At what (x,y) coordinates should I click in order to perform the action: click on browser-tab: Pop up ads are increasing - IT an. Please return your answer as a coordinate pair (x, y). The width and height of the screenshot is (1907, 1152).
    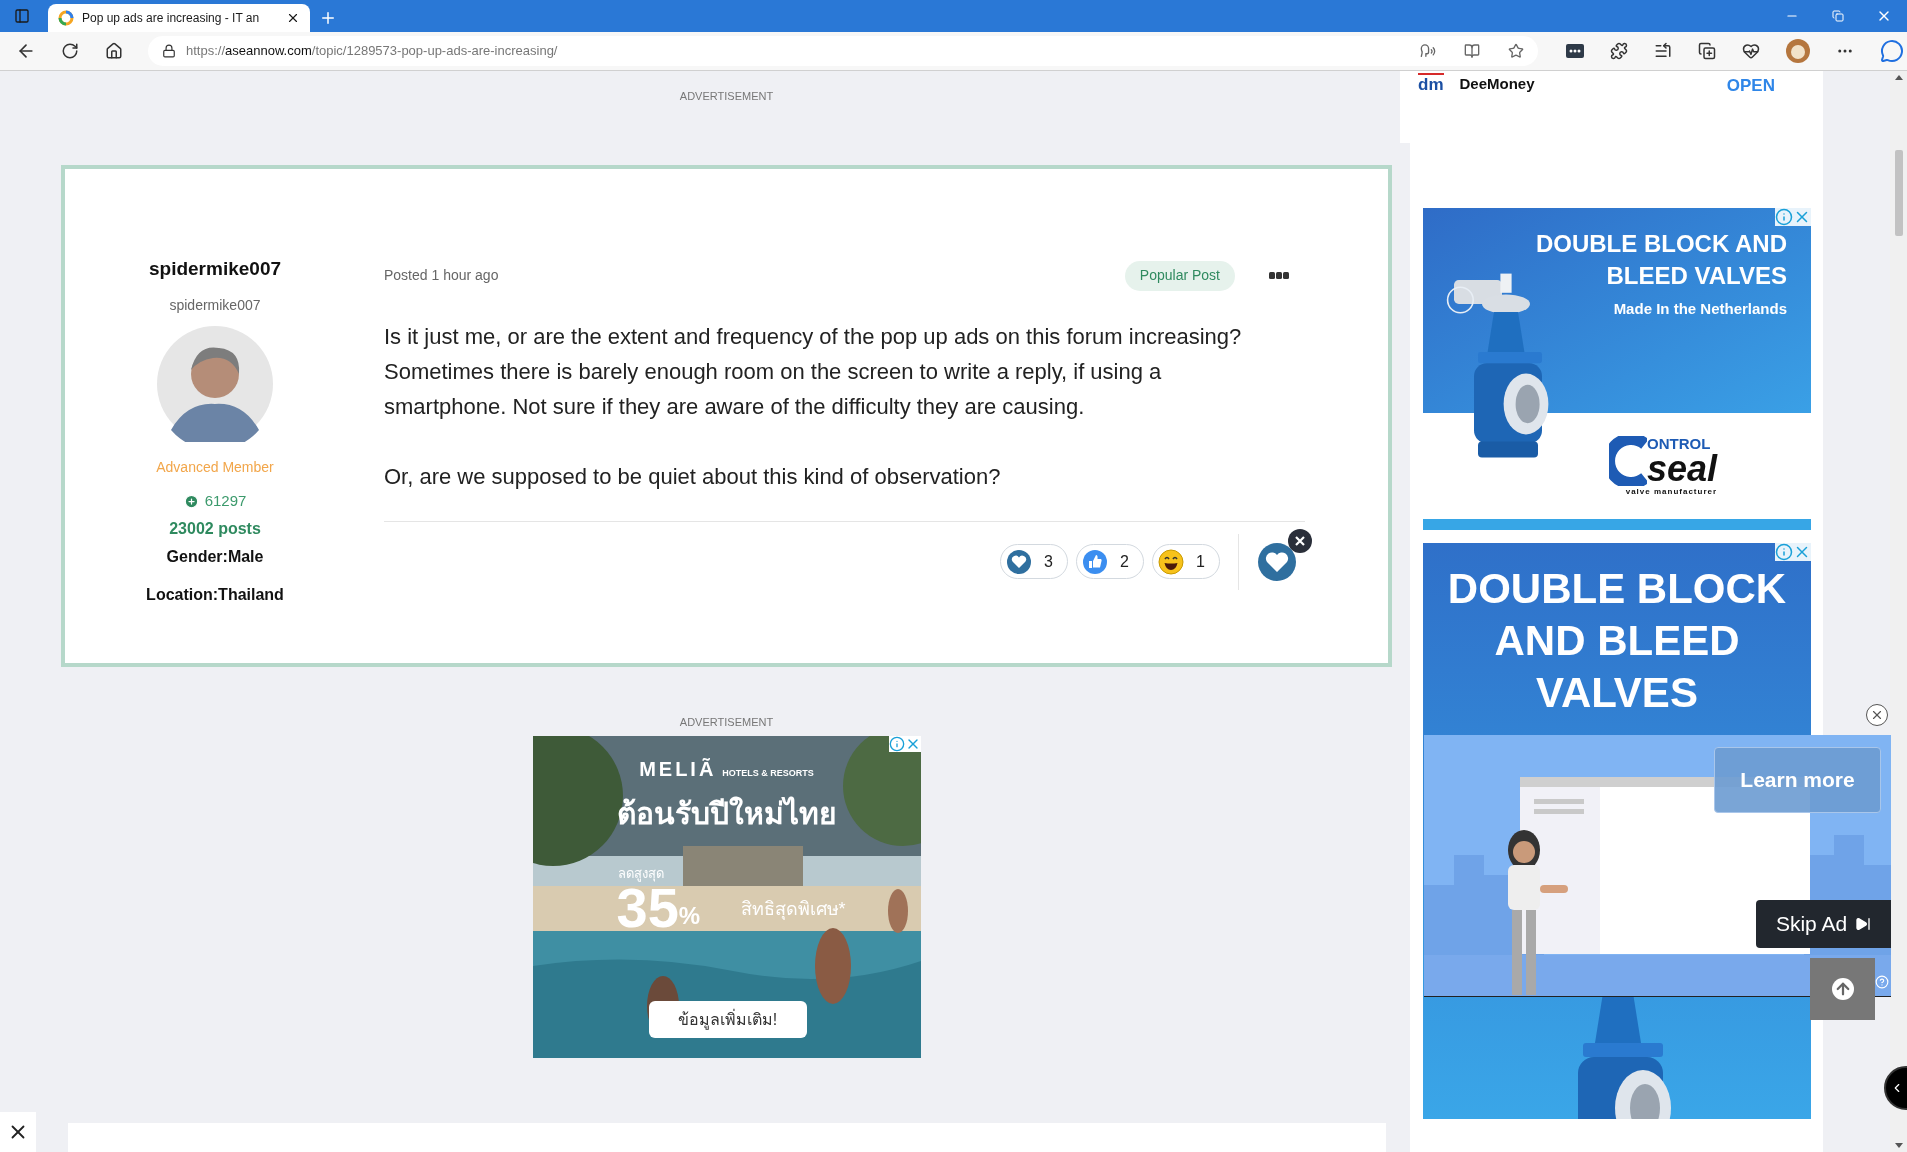
    Looking at the image, I should click on (179, 18).